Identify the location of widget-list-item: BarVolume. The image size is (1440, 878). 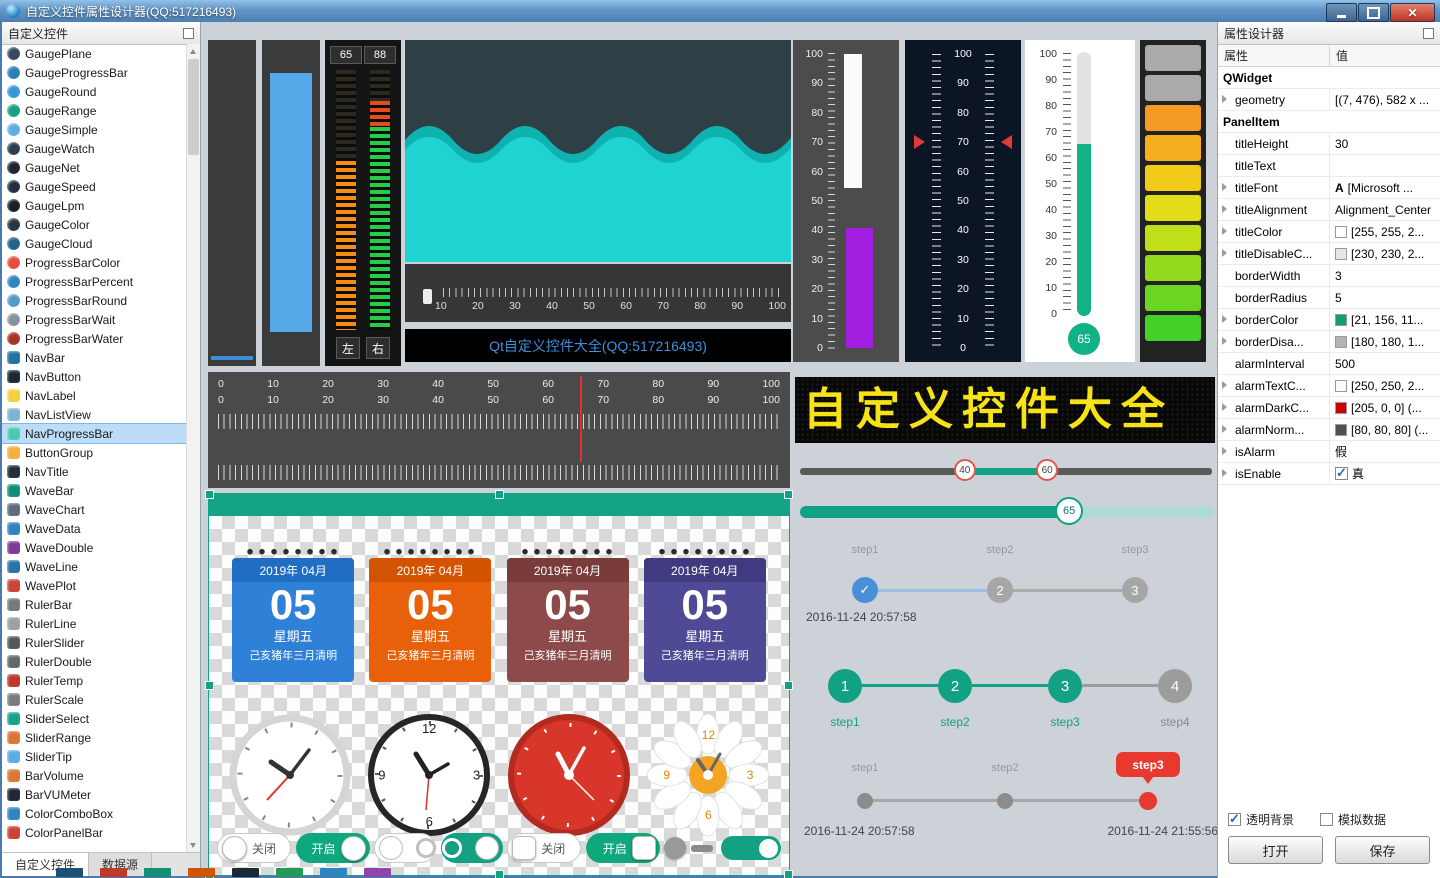
(94, 775).